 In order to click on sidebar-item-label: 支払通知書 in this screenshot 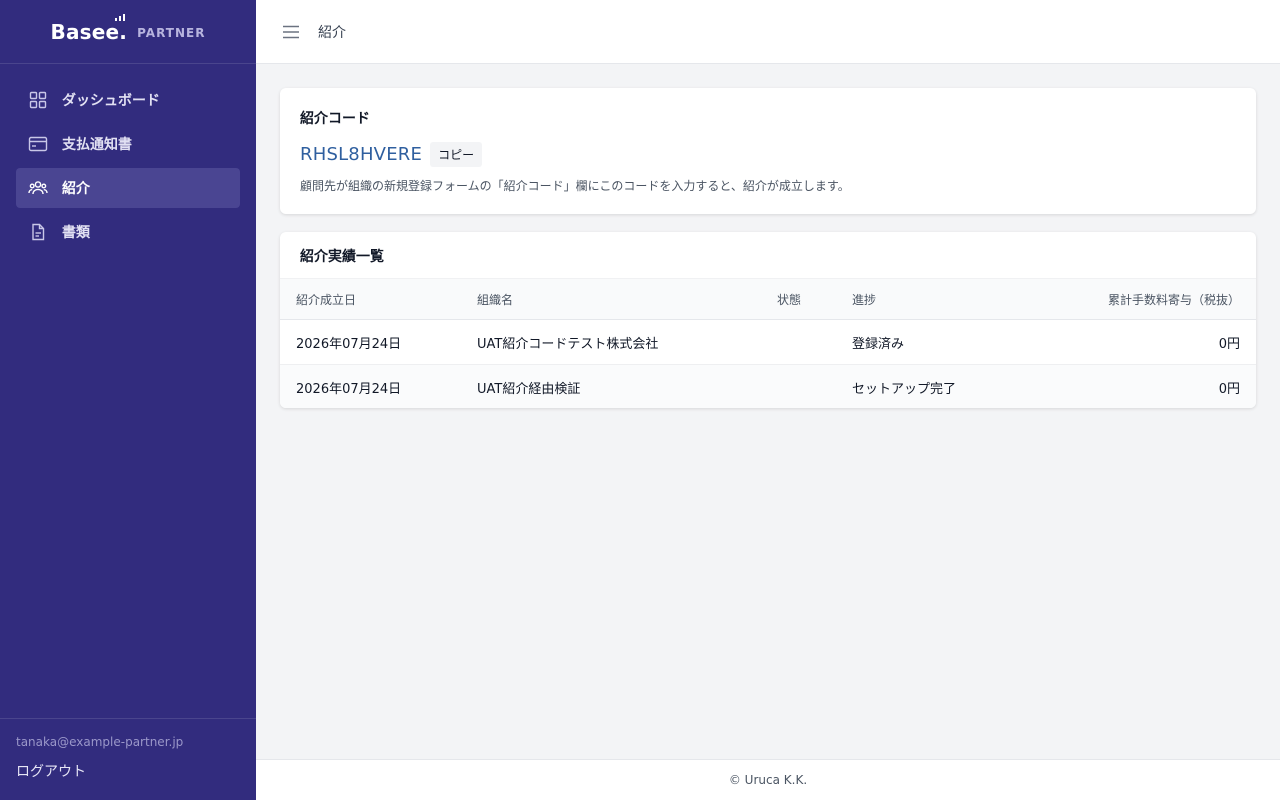, I will do `click(97, 145)`.